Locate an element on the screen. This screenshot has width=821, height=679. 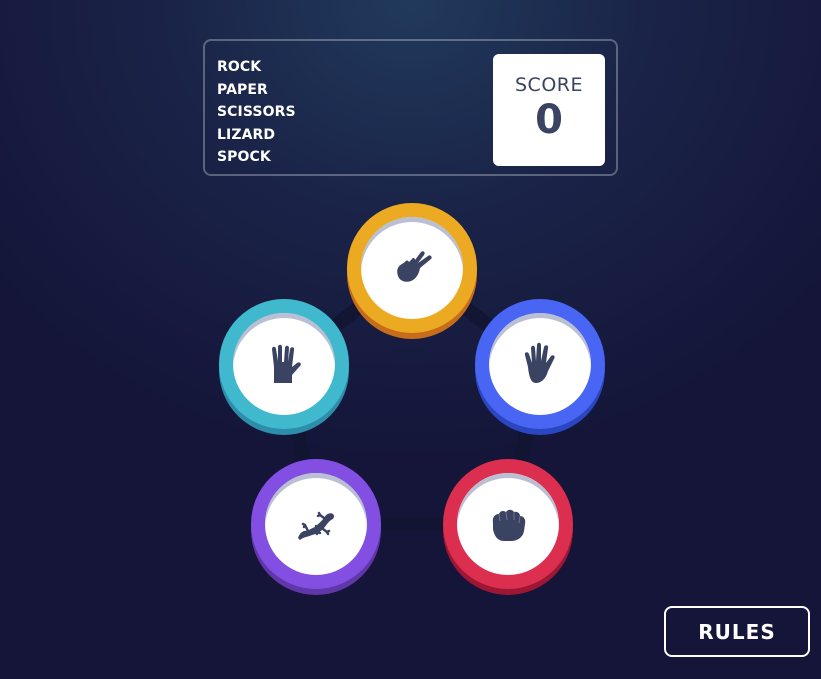
paper-button is located at coordinates (540, 365).